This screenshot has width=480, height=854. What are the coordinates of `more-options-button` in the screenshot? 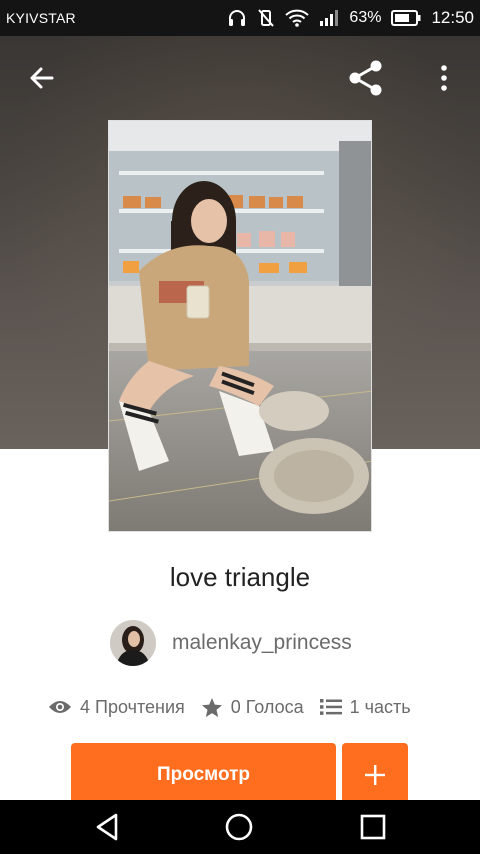 It's located at (444, 78).